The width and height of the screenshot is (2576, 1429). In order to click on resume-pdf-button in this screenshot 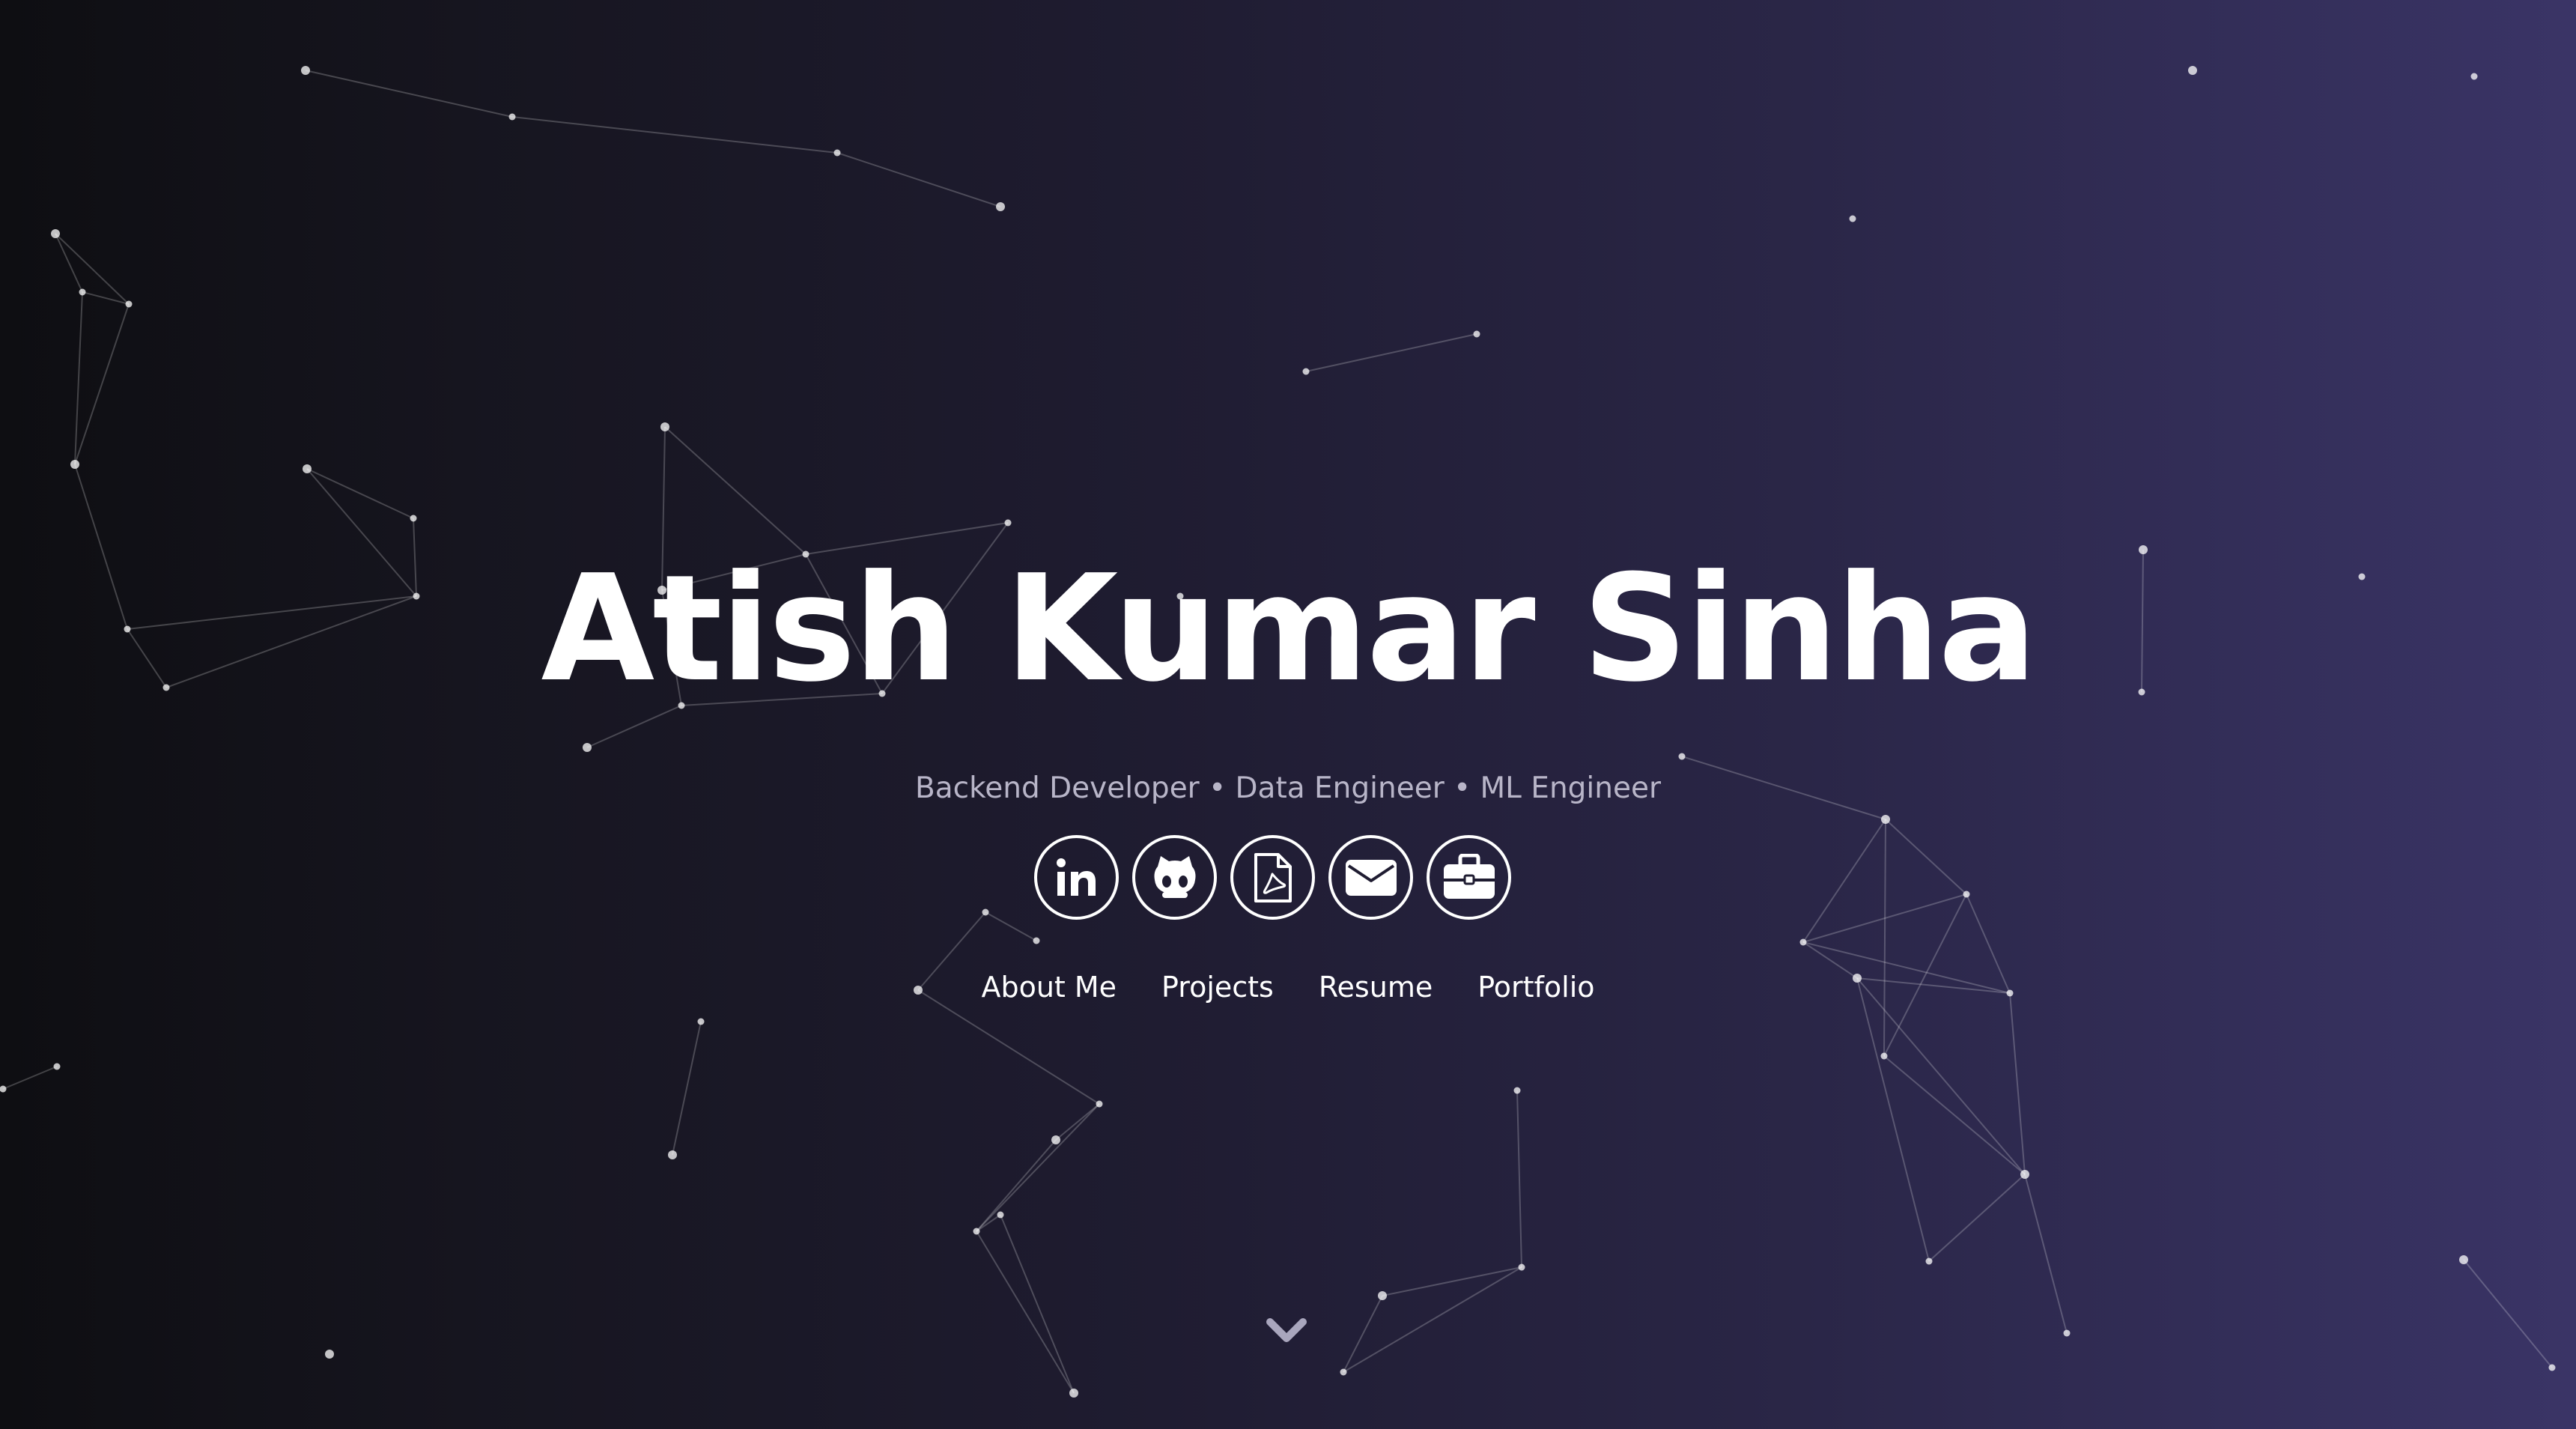, I will do `click(1272, 878)`.